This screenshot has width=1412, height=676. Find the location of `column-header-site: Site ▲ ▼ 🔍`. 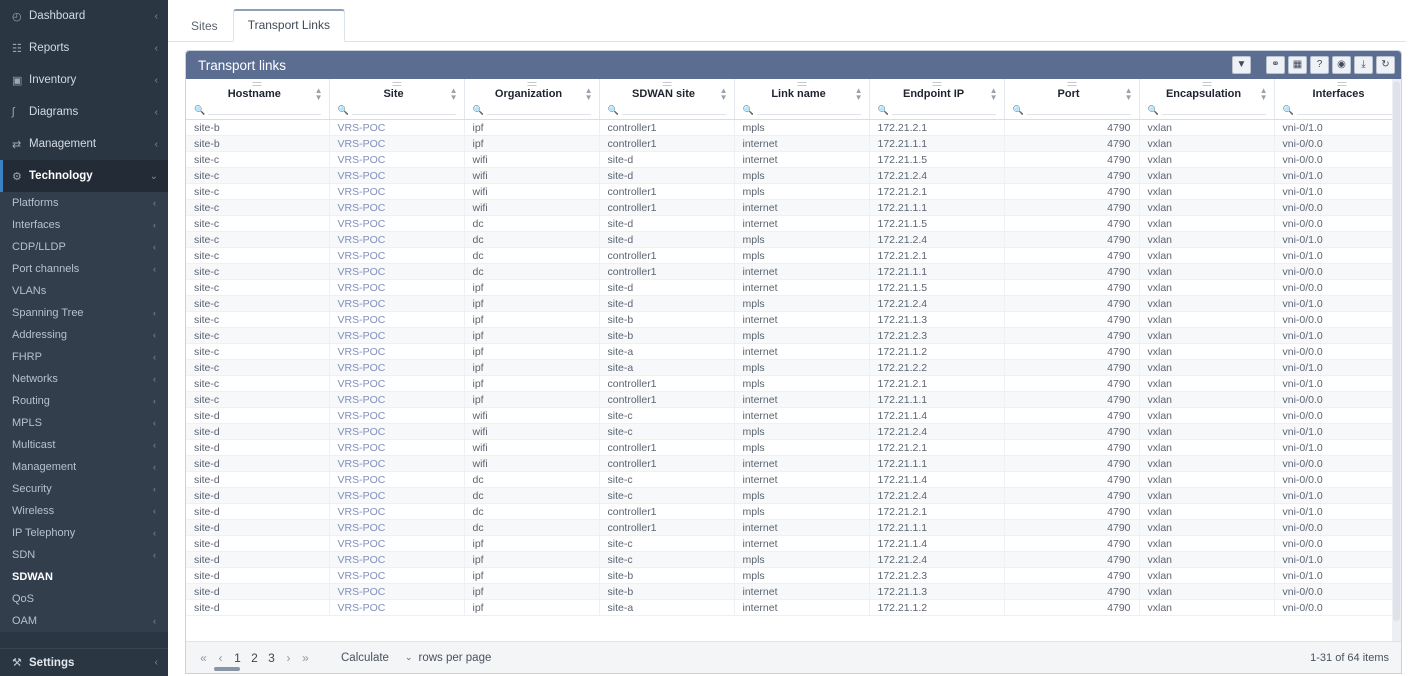

column-header-site: Site ▲ ▼ 🔍 is located at coordinates (397, 99).